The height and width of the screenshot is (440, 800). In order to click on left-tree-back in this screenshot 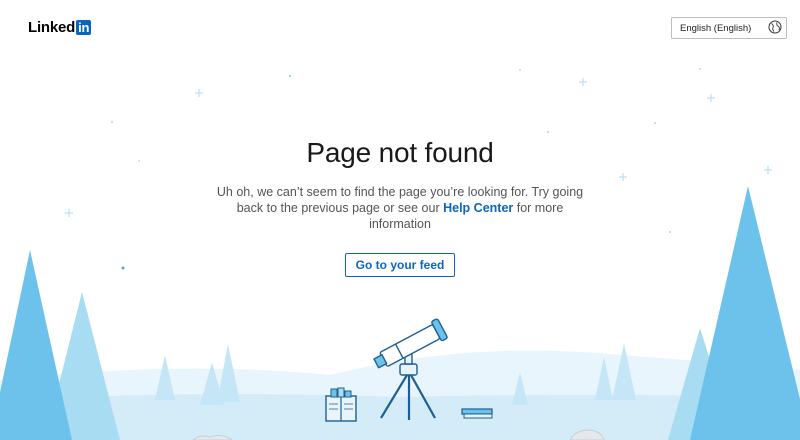, I will do `click(82, 366)`.